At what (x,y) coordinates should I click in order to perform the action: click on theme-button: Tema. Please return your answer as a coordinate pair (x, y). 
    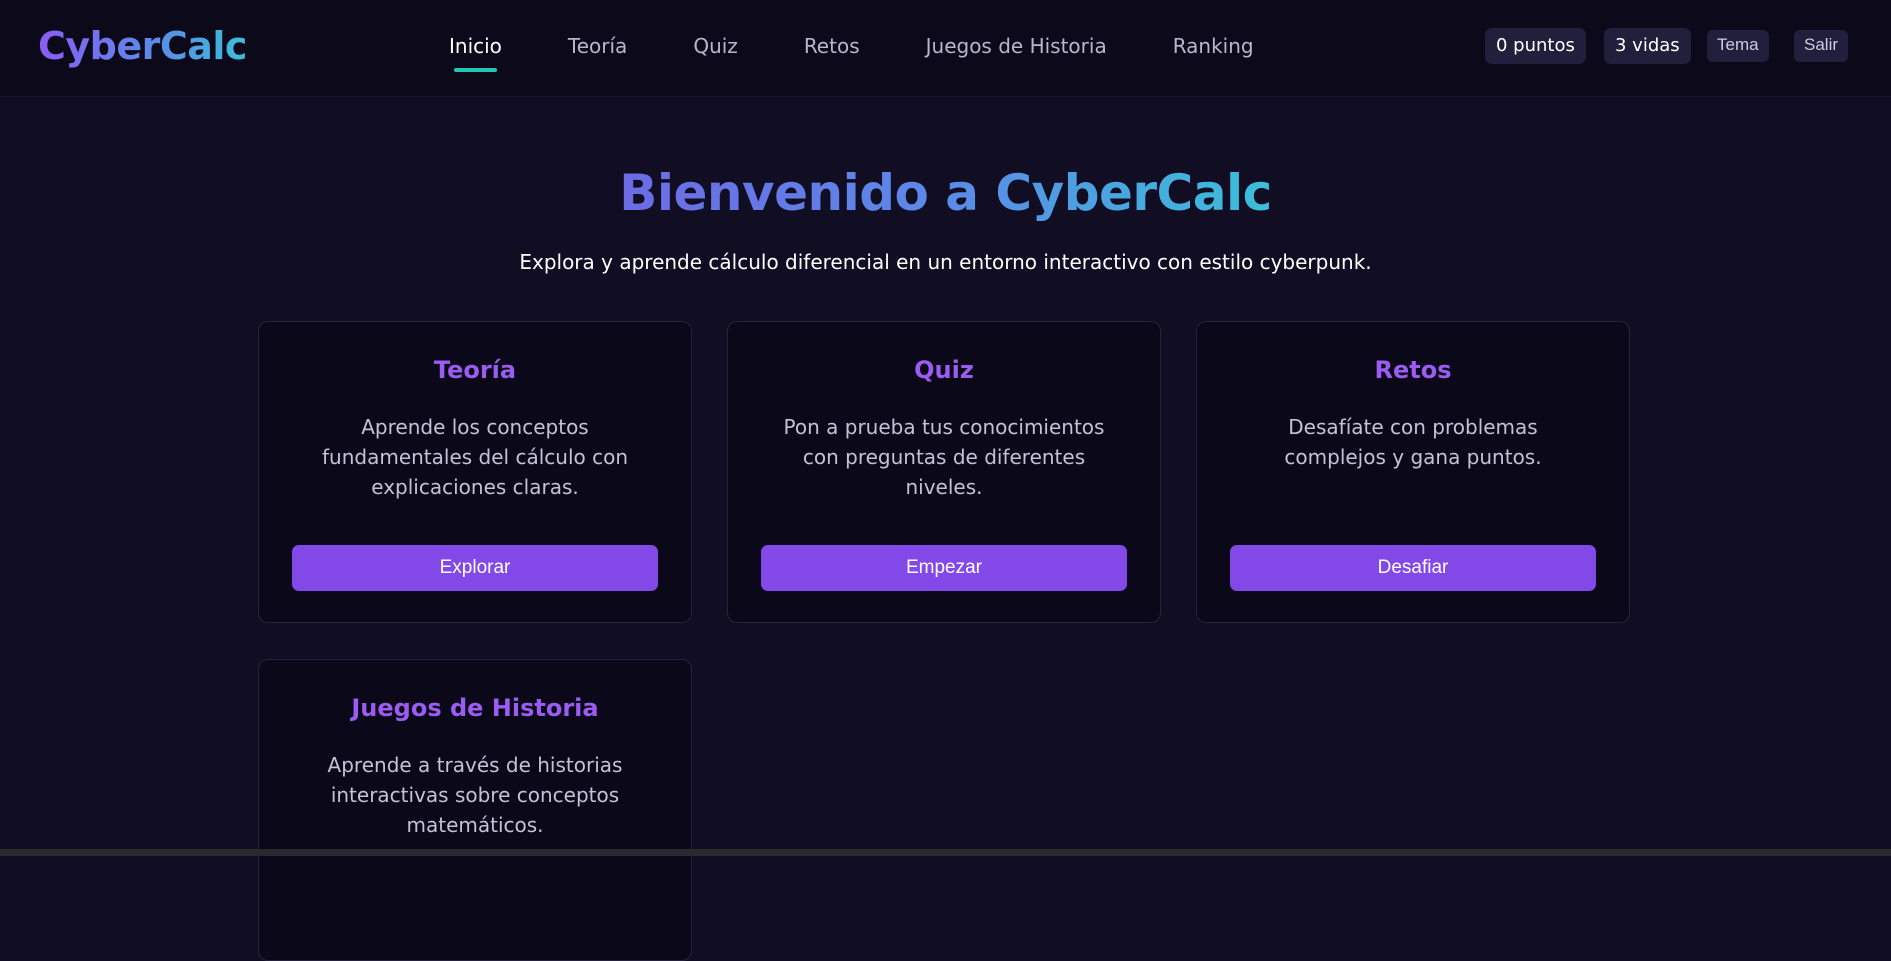
    Looking at the image, I should click on (1738, 46).